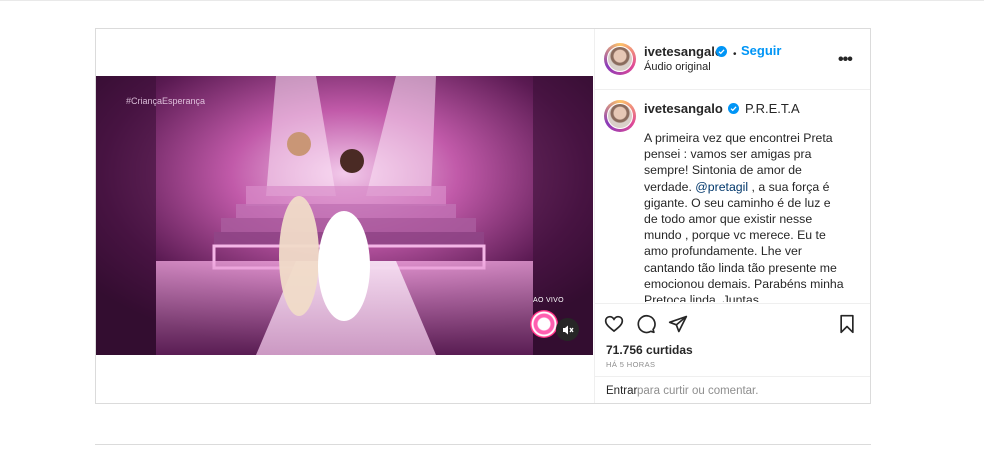 Image resolution: width=984 pixels, height=473 pixels. I want to click on avatar, so click(620, 59).